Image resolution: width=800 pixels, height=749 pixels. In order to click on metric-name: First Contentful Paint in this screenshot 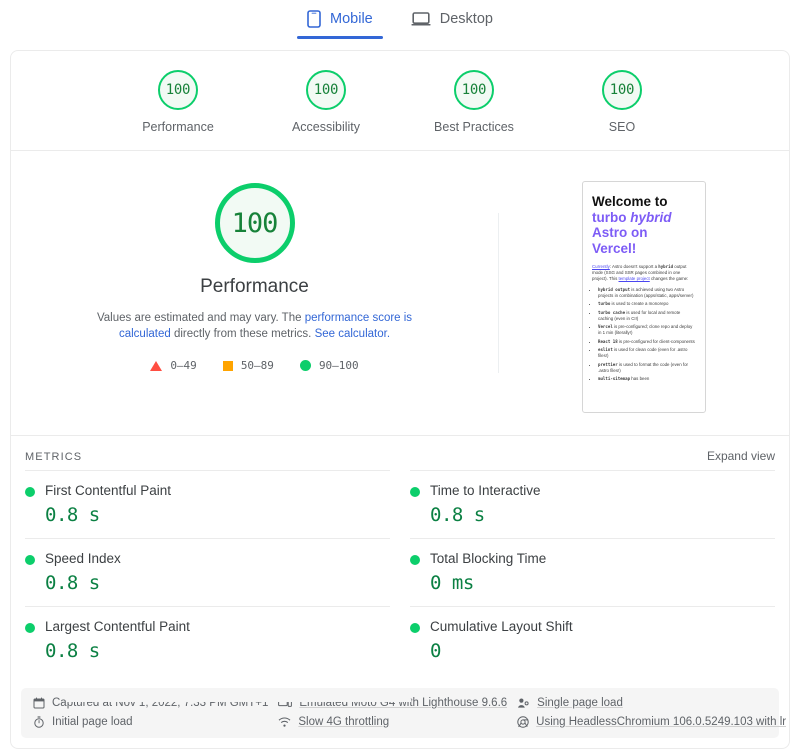, I will do `click(108, 490)`.